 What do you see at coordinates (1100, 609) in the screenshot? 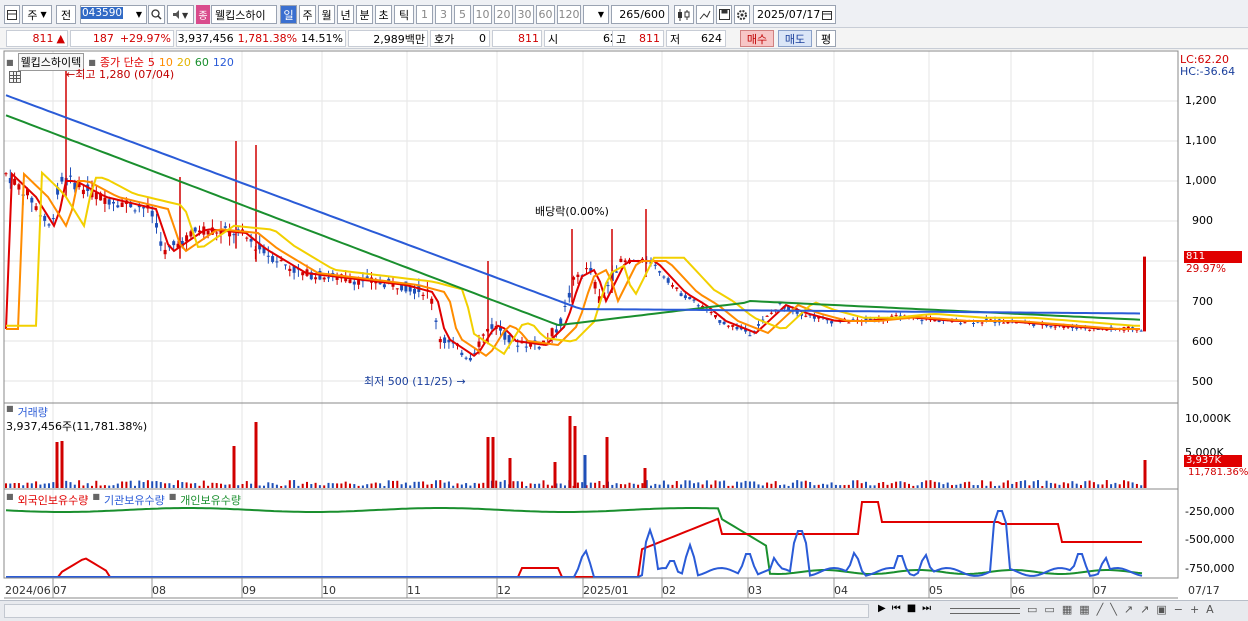
I see `line-tool-icon: ╱` at bounding box center [1100, 609].